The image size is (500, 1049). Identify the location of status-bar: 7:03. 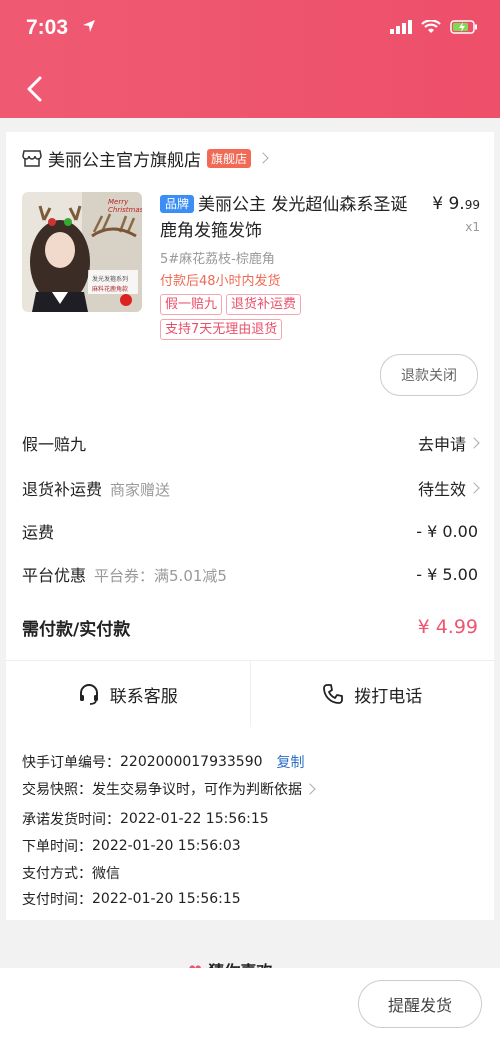
(250, 30).